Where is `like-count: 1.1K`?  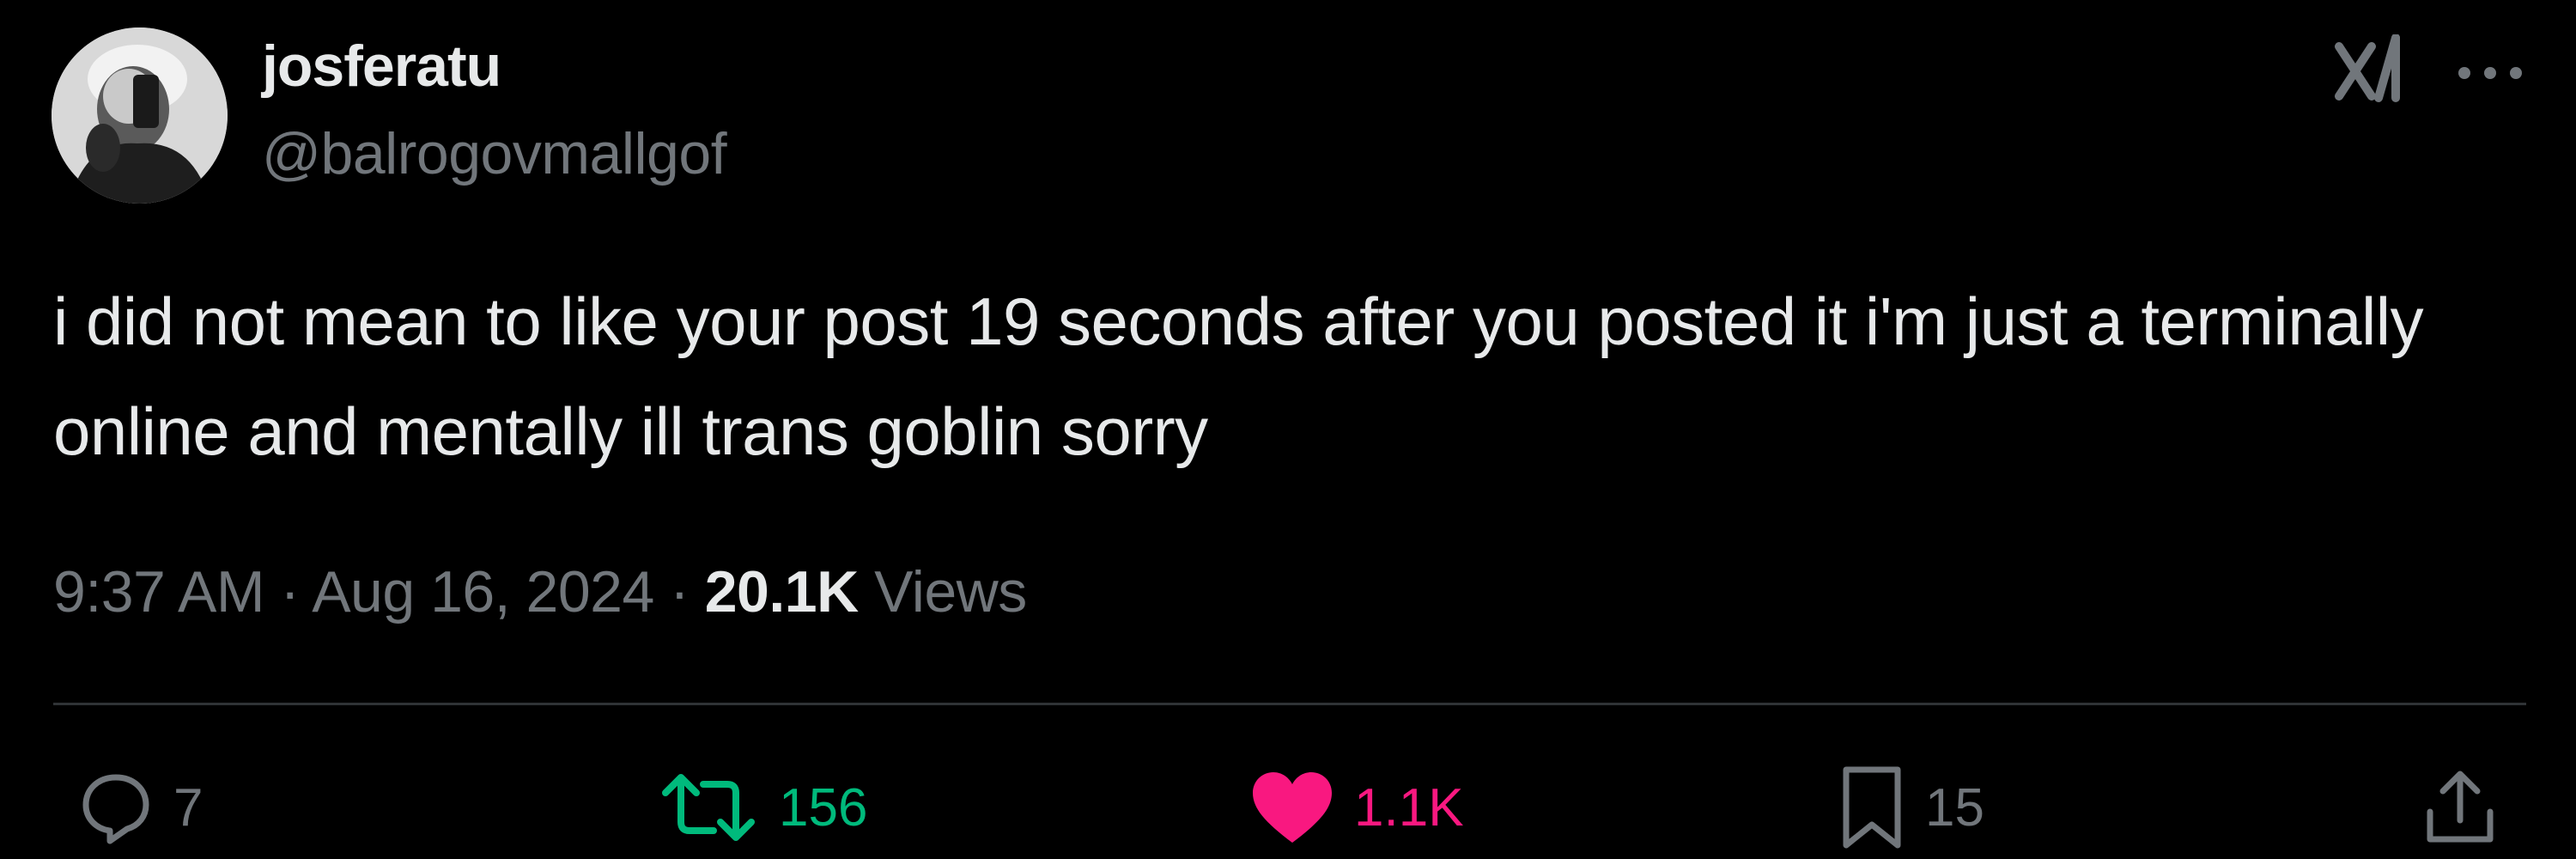
like-count: 1.1K is located at coordinates (1409, 808).